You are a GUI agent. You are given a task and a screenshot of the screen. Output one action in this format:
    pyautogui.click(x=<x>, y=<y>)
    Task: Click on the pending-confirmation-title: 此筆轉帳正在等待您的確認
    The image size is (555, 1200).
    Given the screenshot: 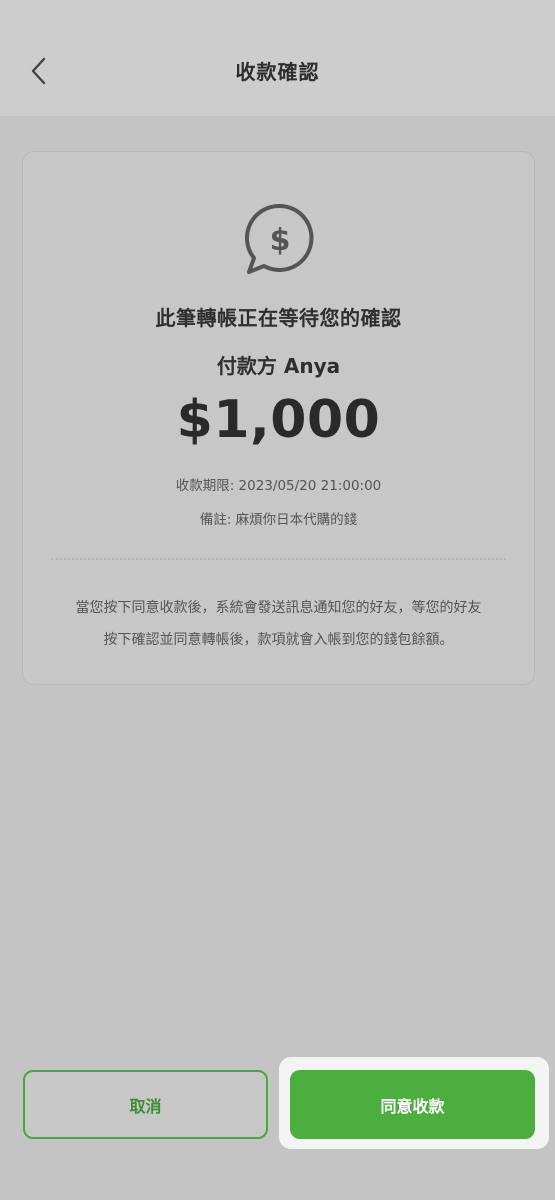 What is the action you would take?
    pyautogui.click(x=278, y=318)
    